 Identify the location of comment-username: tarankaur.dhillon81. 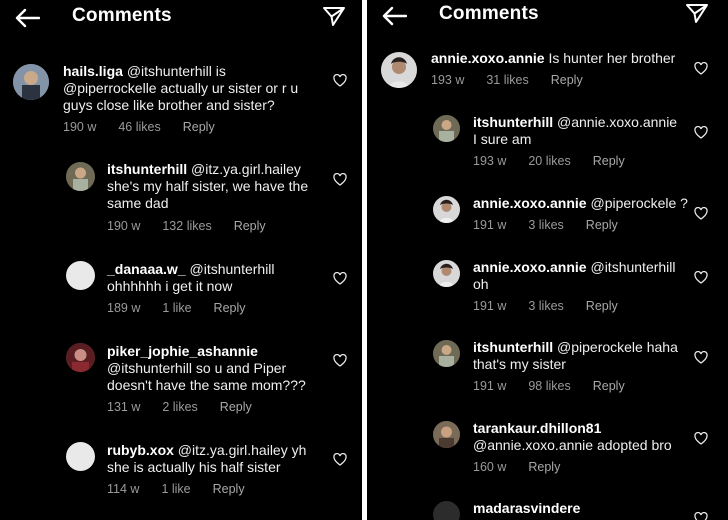
(537, 428).